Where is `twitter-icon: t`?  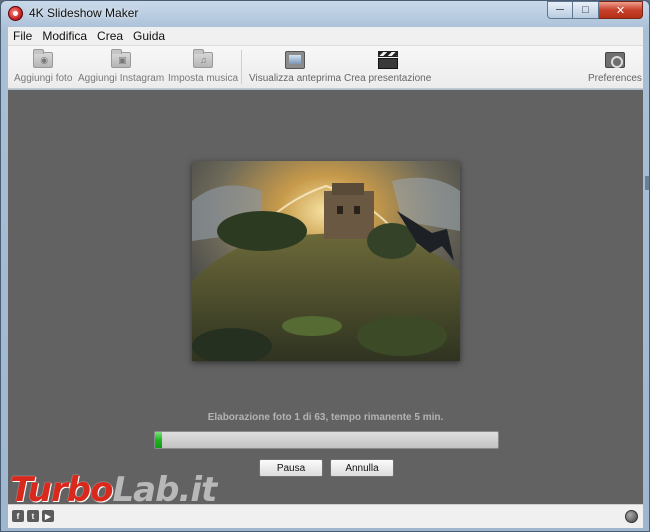
twitter-icon: t is located at coordinates (33, 516).